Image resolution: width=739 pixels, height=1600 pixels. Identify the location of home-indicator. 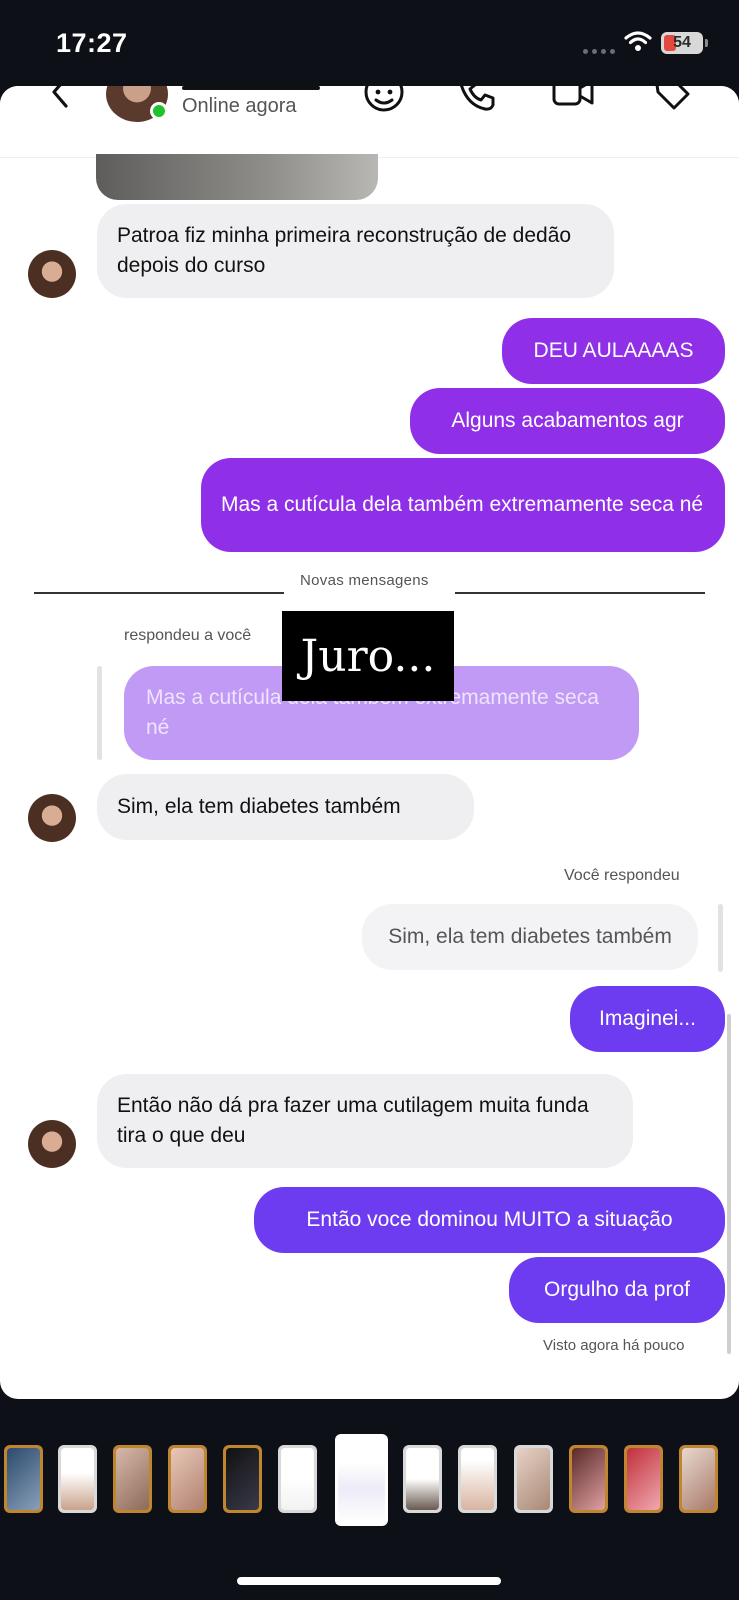
(369, 1581).